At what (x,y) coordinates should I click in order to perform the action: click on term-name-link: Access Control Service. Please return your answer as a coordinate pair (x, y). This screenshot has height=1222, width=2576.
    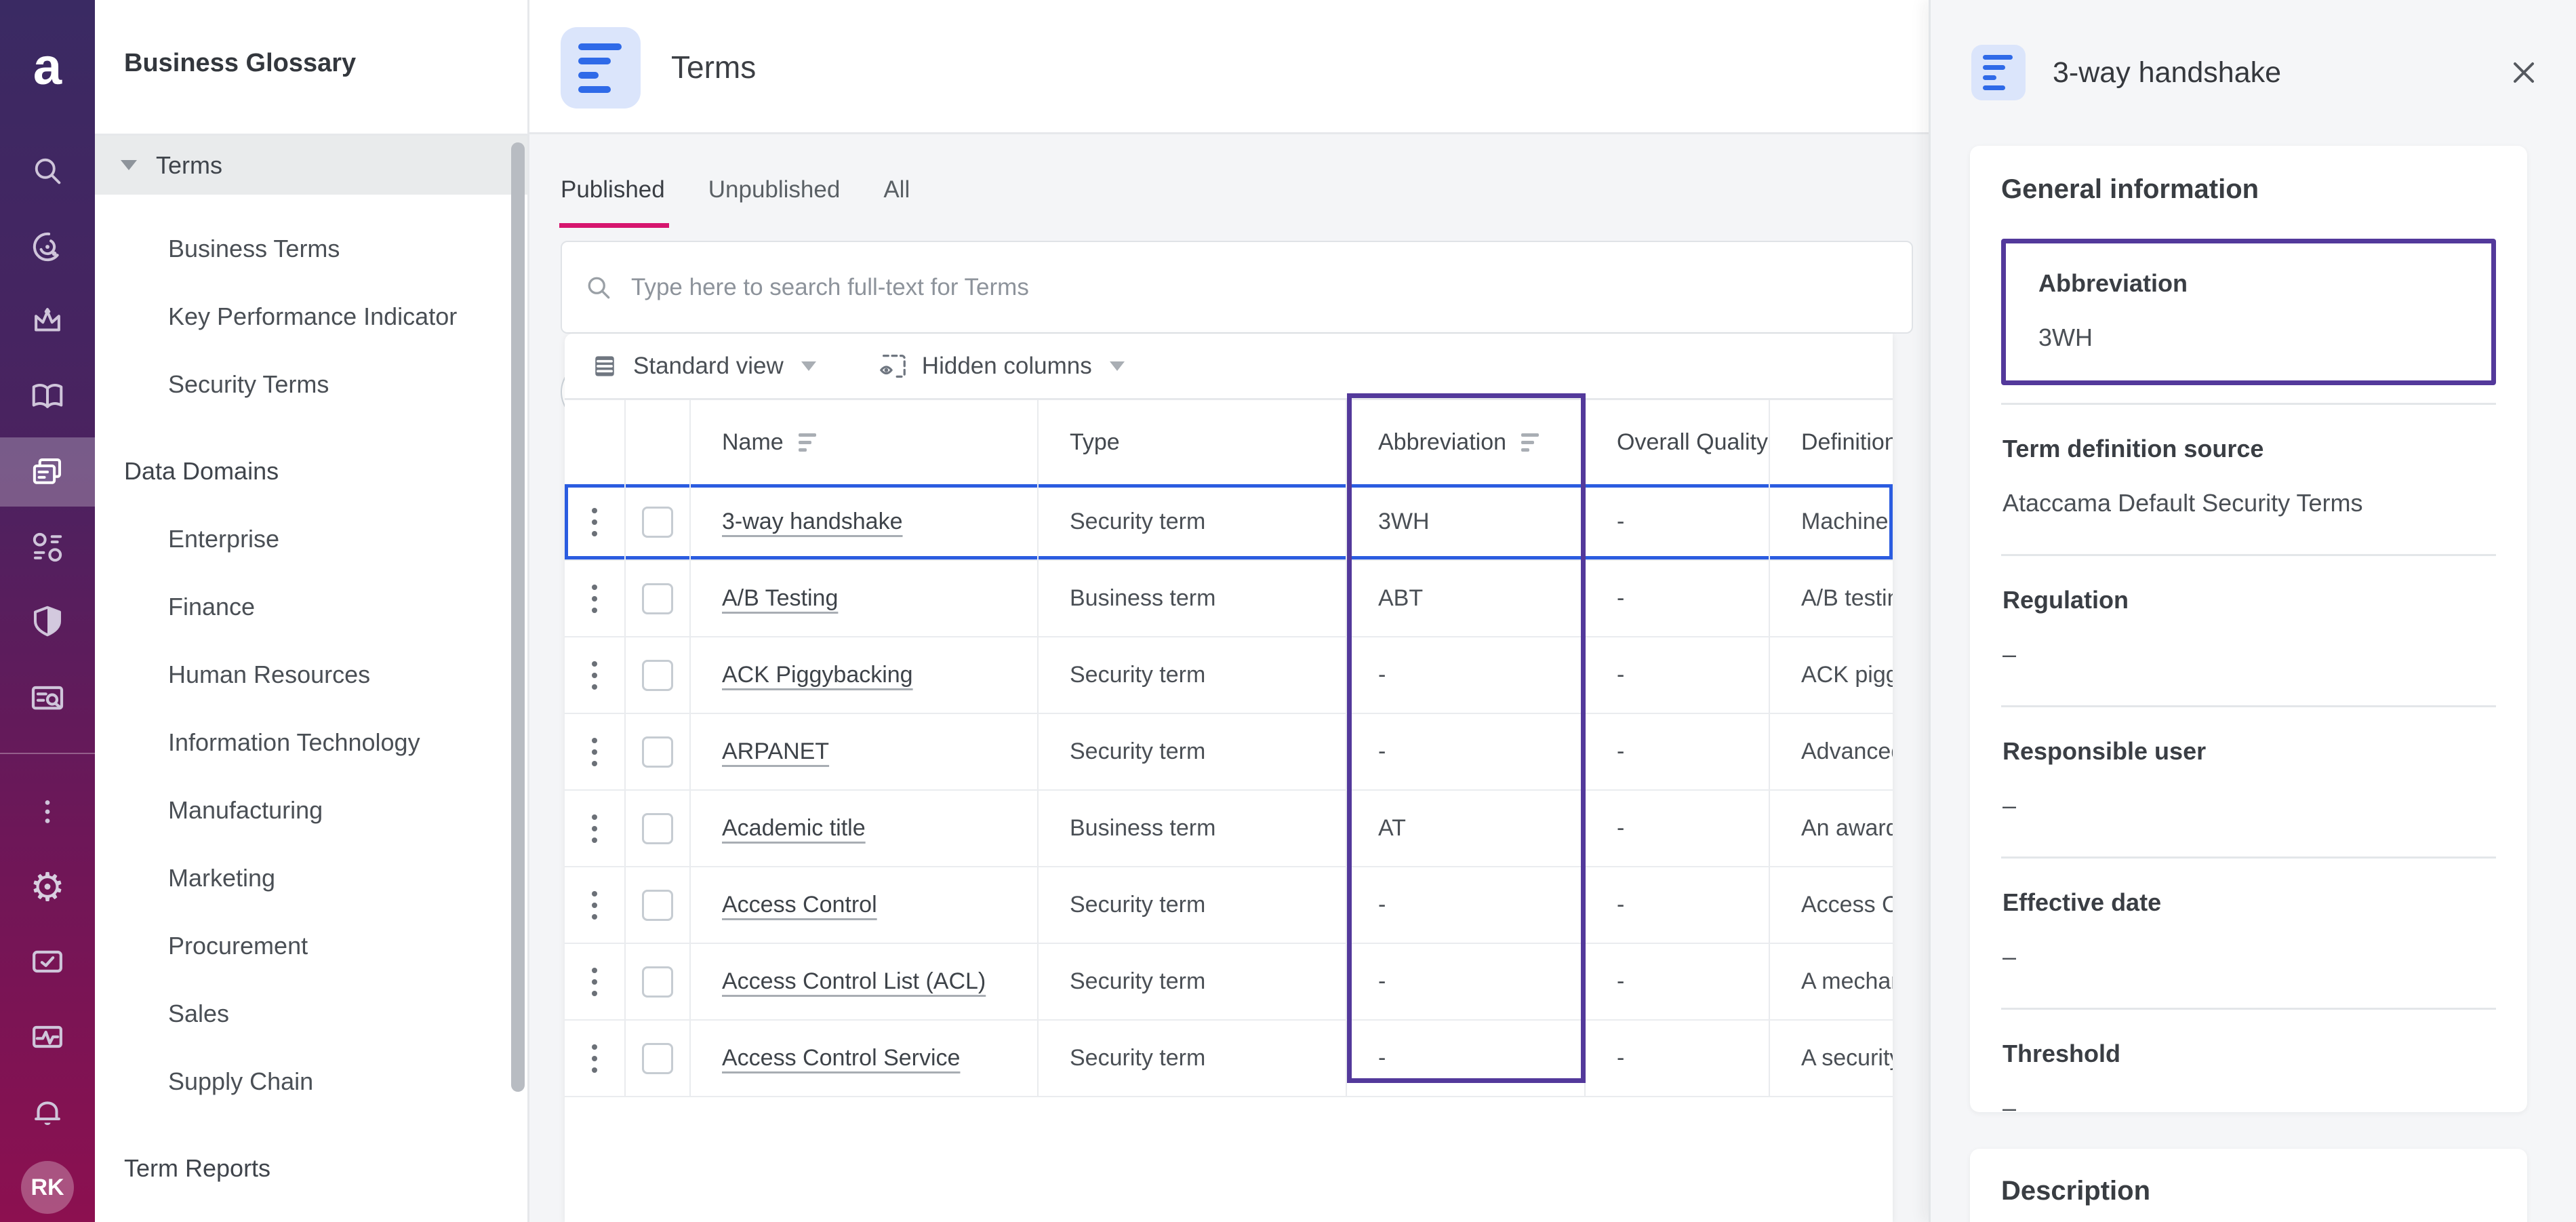
    Looking at the image, I should click on (841, 1058).